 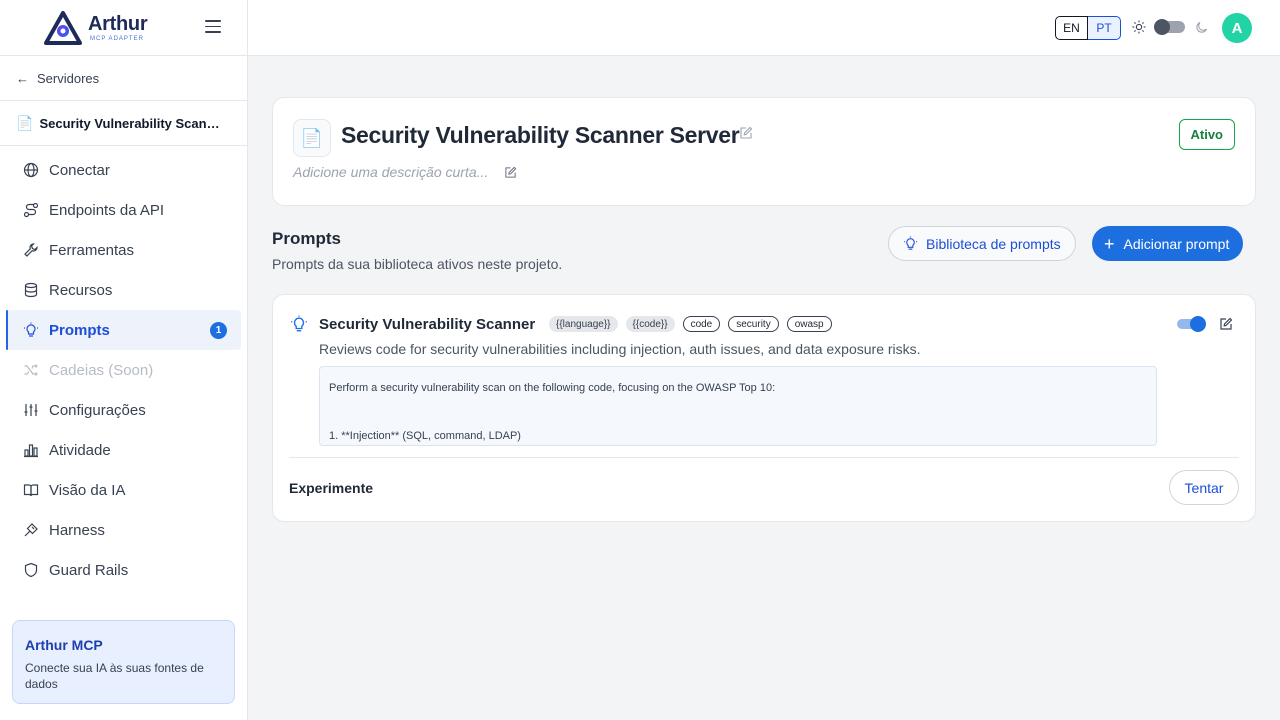 I want to click on wrench-icon, so click(x=31, y=250).